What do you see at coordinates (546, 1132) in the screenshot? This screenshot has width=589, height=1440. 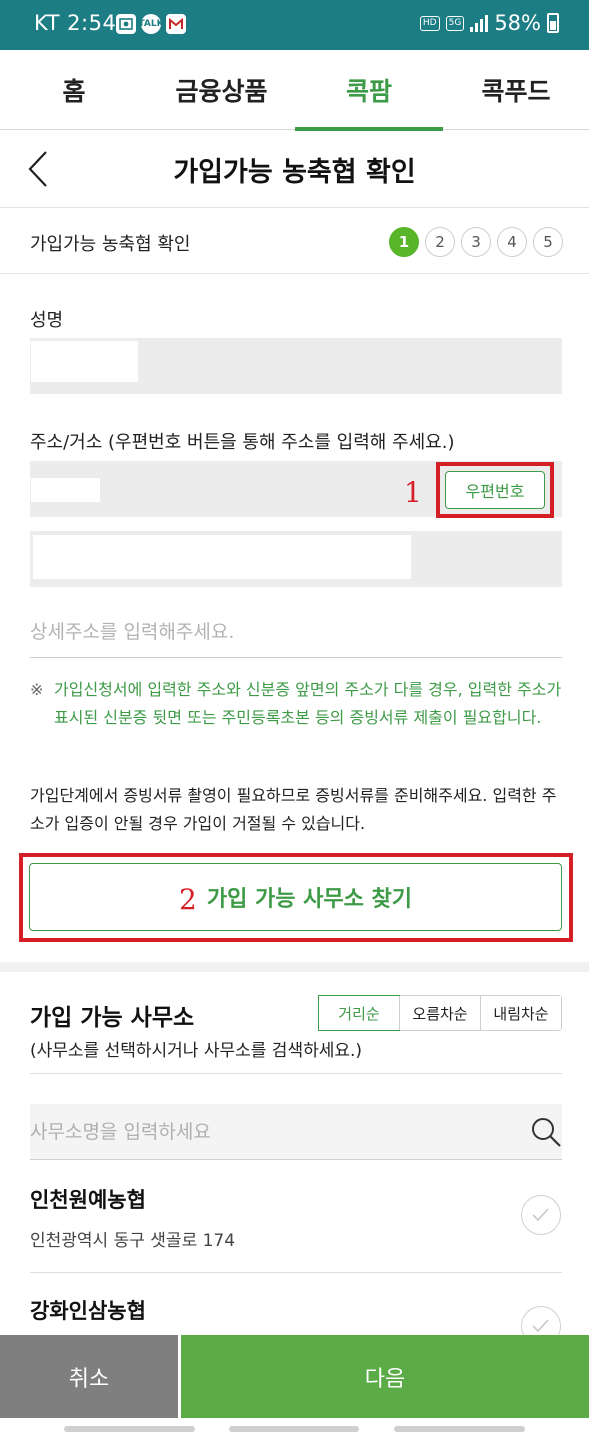 I see `search-icon` at bounding box center [546, 1132].